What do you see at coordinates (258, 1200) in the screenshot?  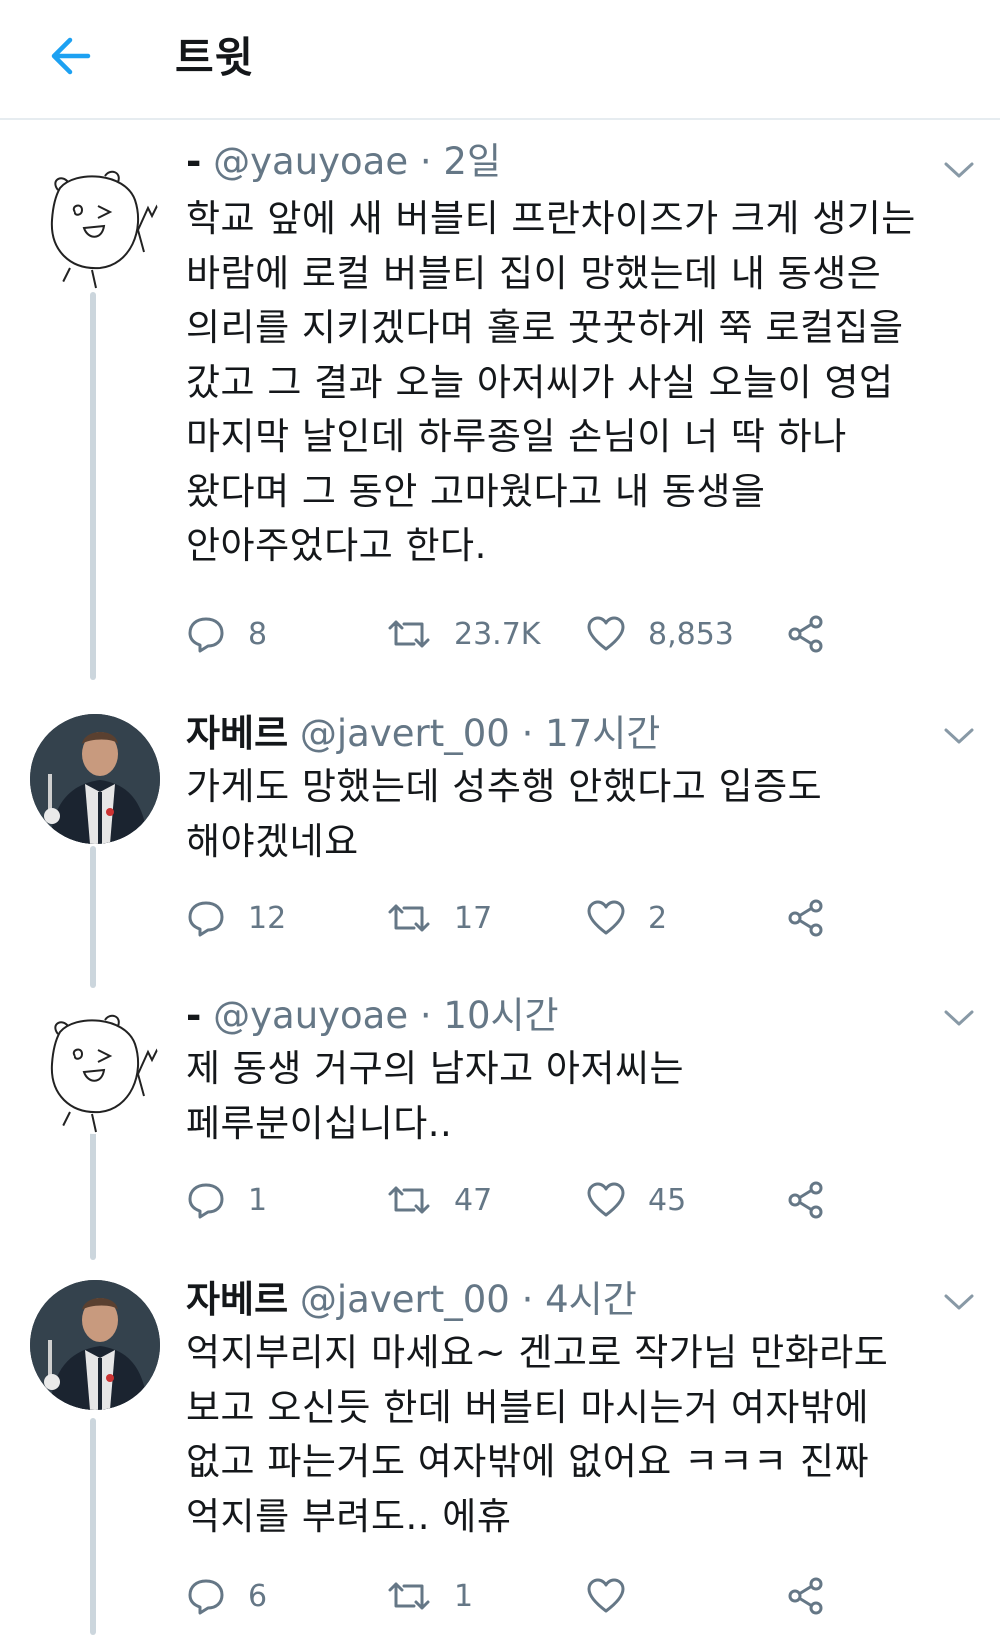 I see `reply-count: 1` at bounding box center [258, 1200].